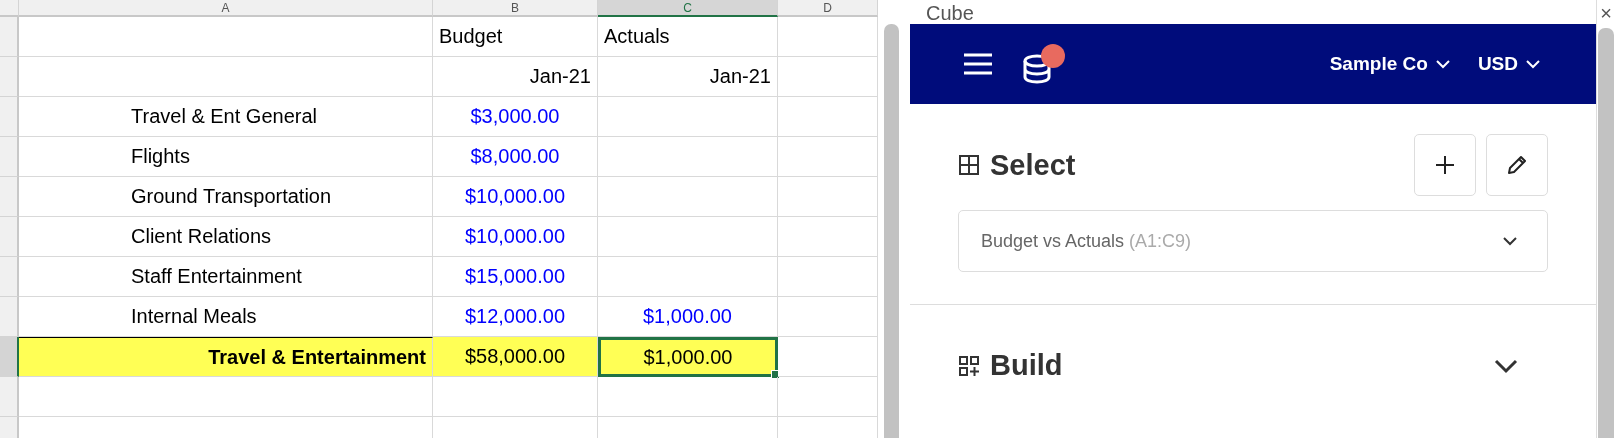 The height and width of the screenshot is (438, 1614). What do you see at coordinates (471, 36) in the screenshot?
I see `budget-value: Budget` at bounding box center [471, 36].